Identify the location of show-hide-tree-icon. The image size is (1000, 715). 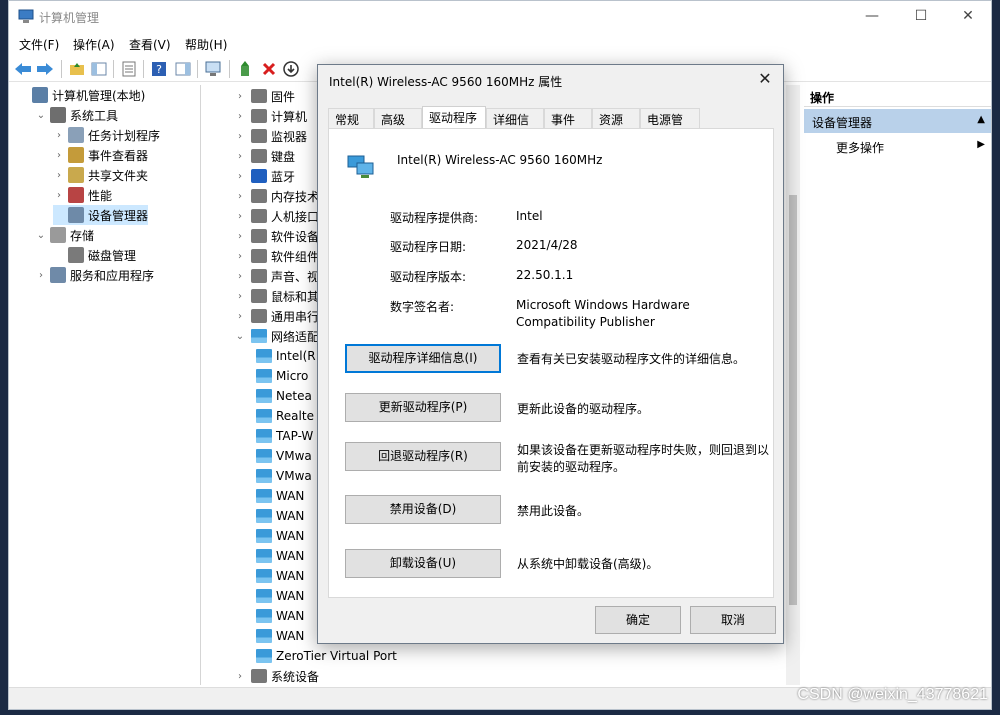
(99, 69).